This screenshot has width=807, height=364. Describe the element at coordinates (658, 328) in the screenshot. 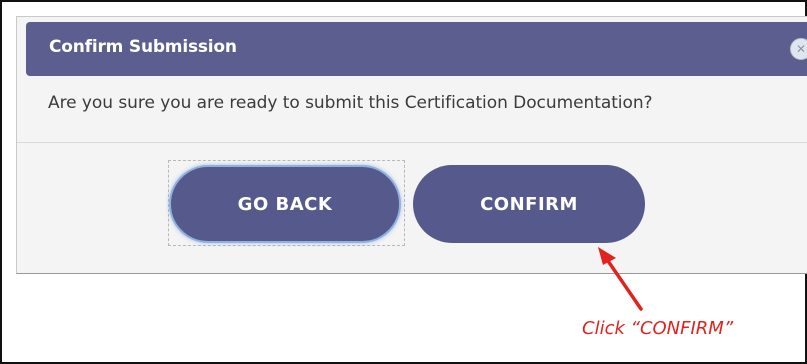

I see `annotation-label: Click “CONFIRM”` at that location.